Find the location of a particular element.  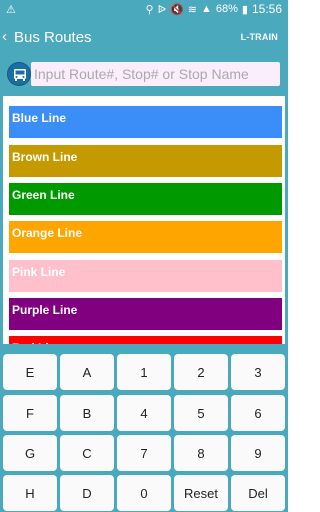

route-row-blue: Blue Line is located at coordinates (145, 122).